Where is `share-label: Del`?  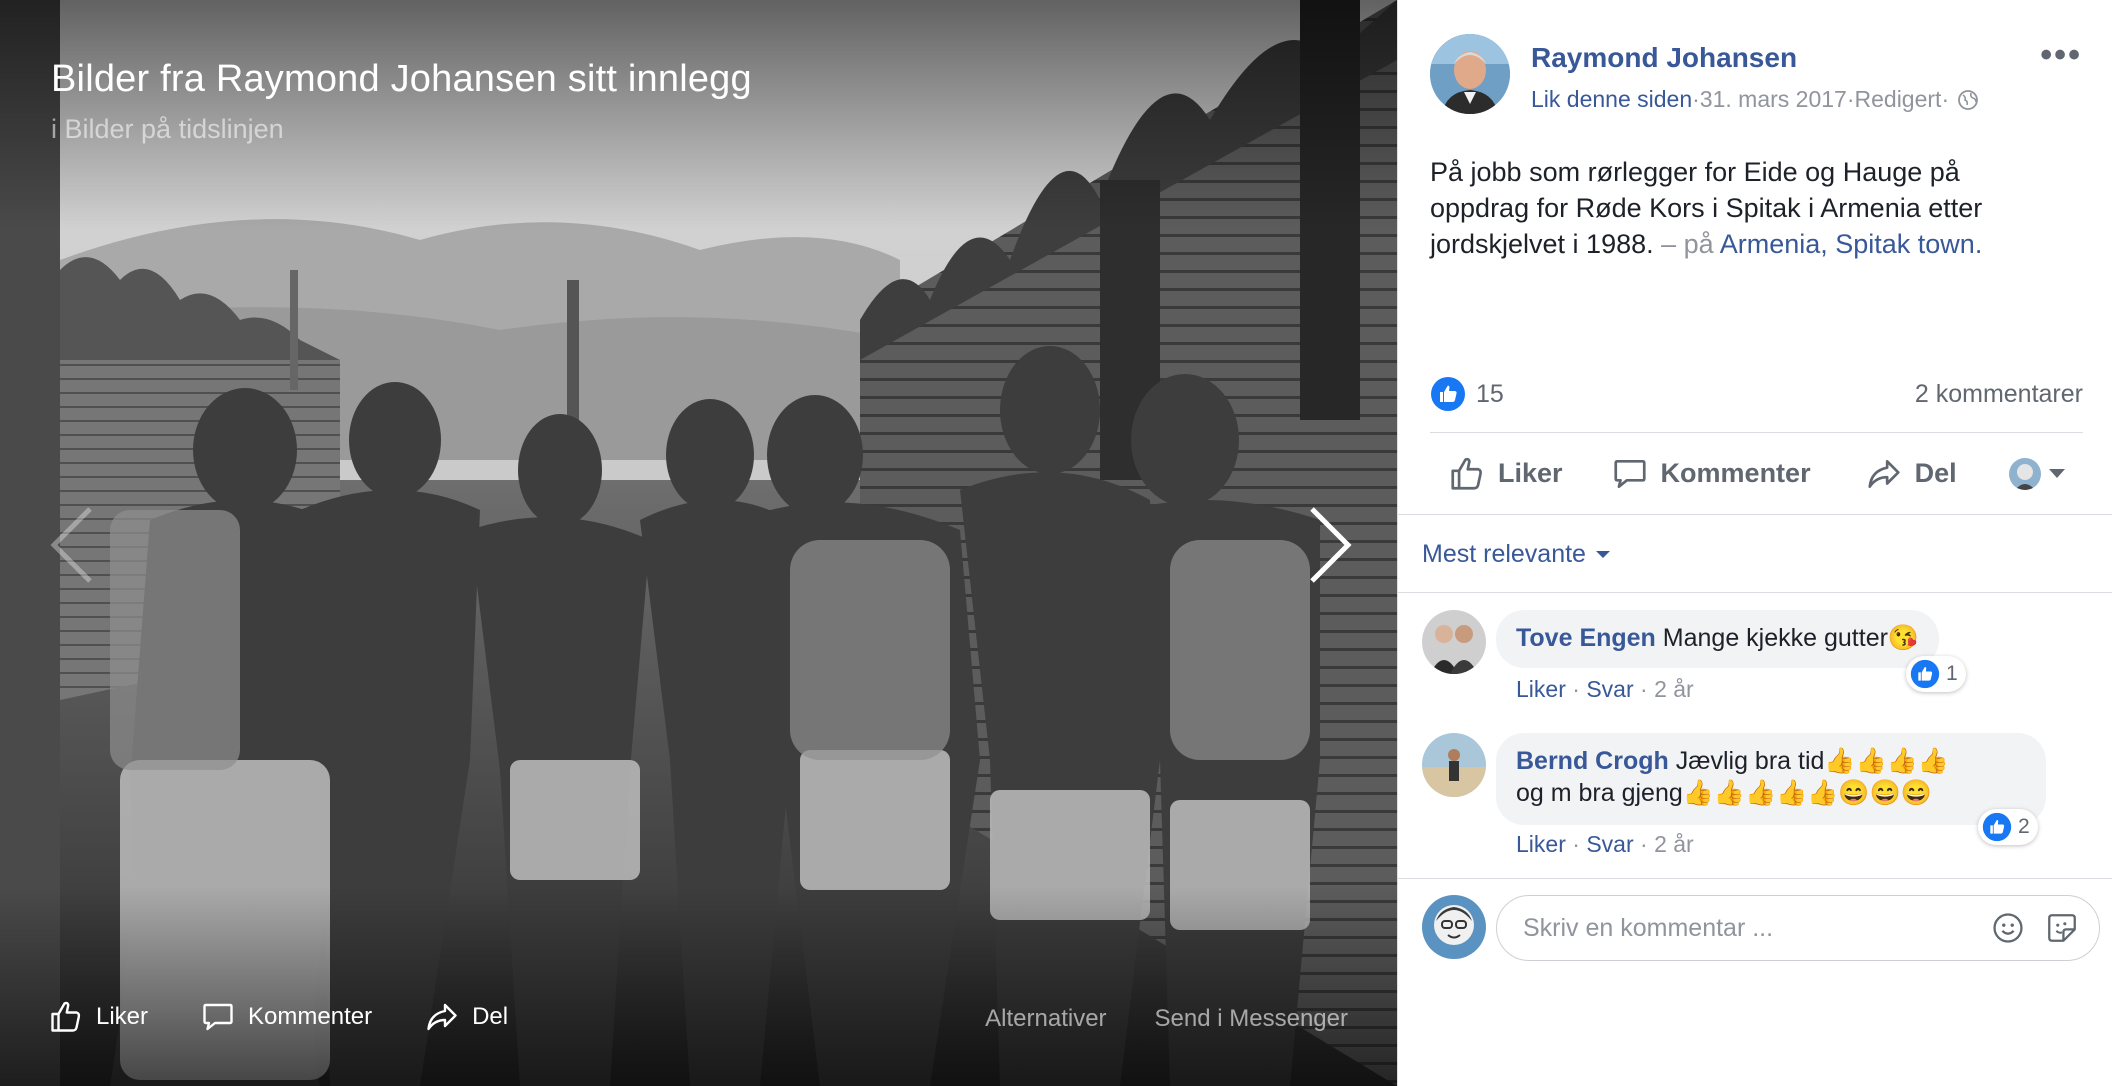 share-label: Del is located at coordinates (1935, 473).